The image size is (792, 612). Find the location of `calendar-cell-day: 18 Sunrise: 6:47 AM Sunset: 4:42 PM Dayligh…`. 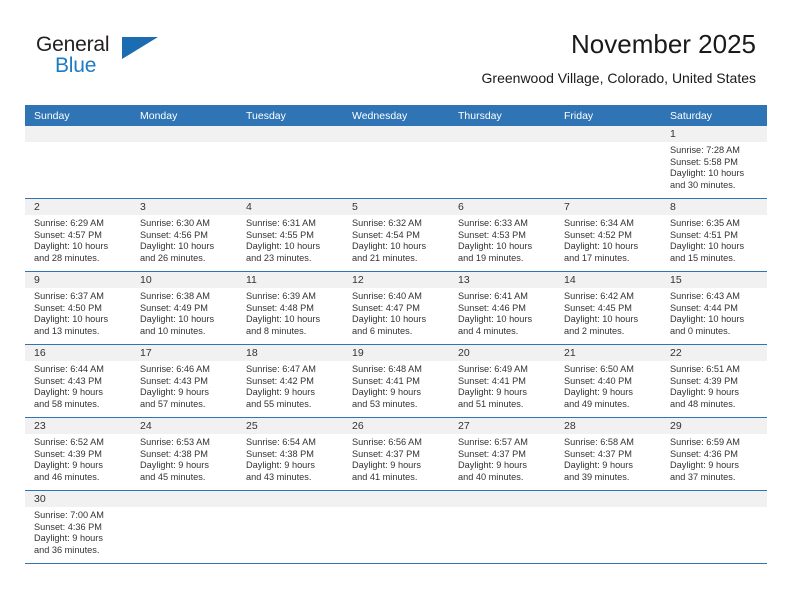

calendar-cell-day: 18 Sunrise: 6:47 AM Sunset: 4:42 PM Dayligh… is located at coordinates (290, 381).